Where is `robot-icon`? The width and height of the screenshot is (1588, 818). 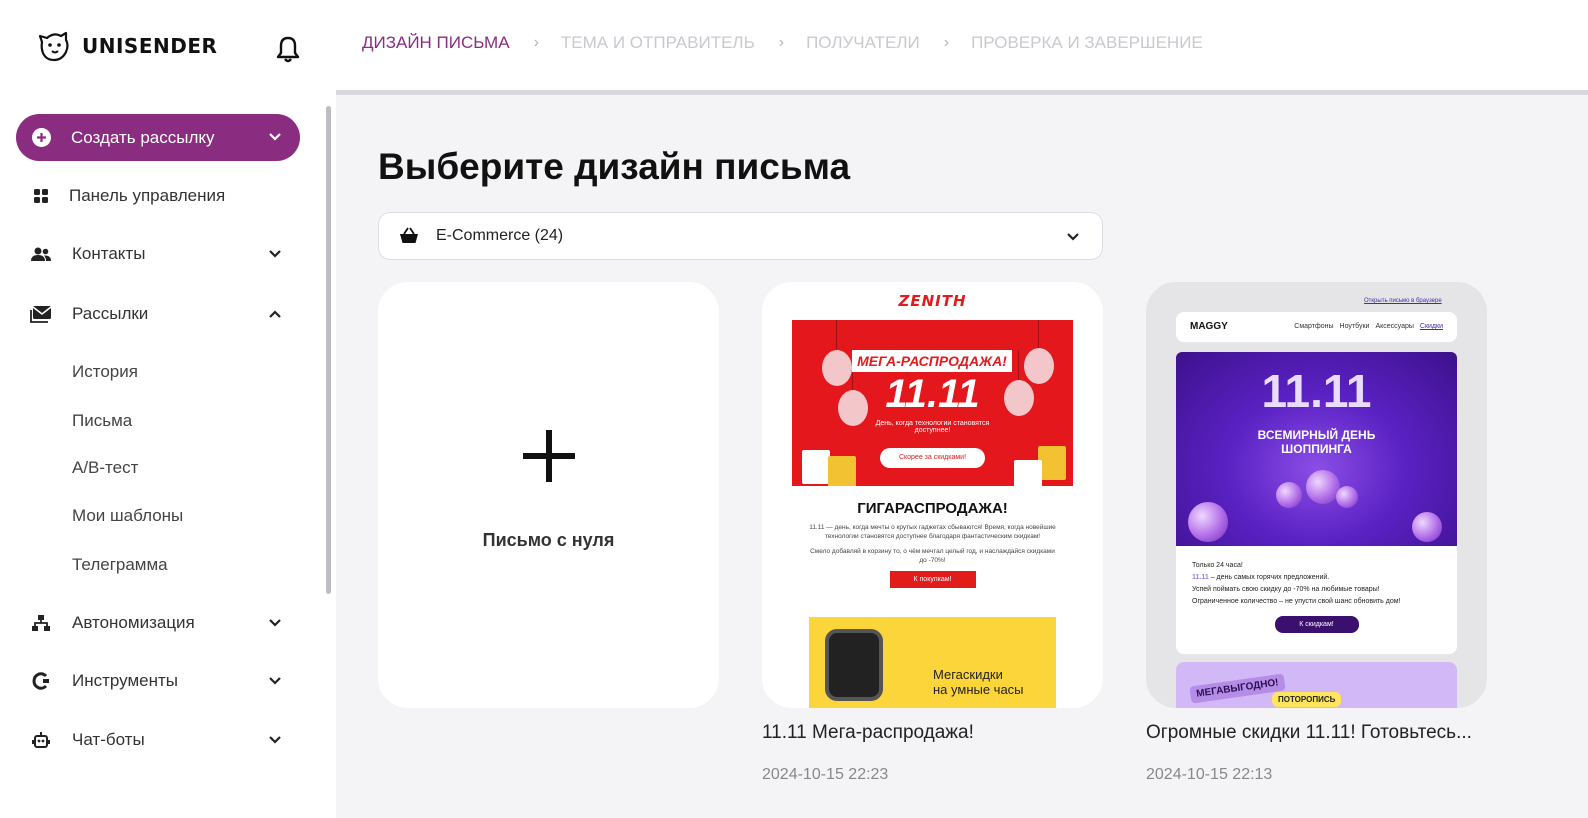
robot-icon is located at coordinates (41, 740).